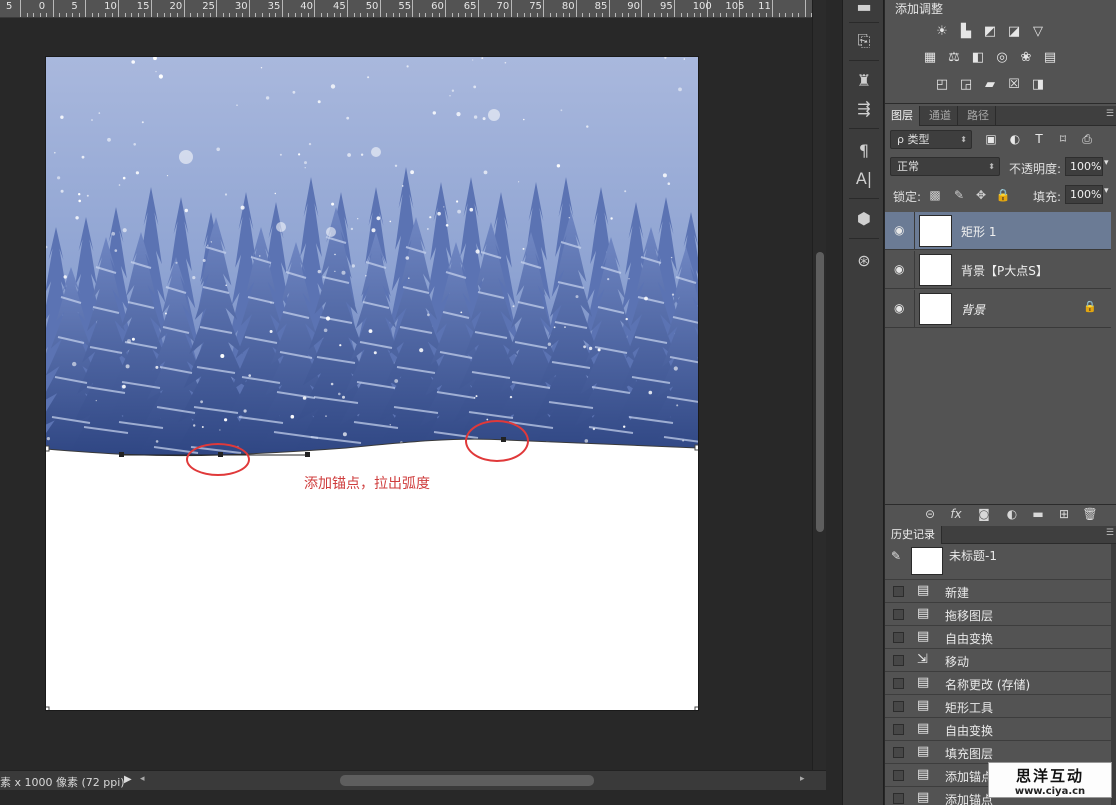 The image size is (1116, 805). What do you see at coordinates (902, 116) in the screenshot?
I see `tab-layers: 图层` at bounding box center [902, 116].